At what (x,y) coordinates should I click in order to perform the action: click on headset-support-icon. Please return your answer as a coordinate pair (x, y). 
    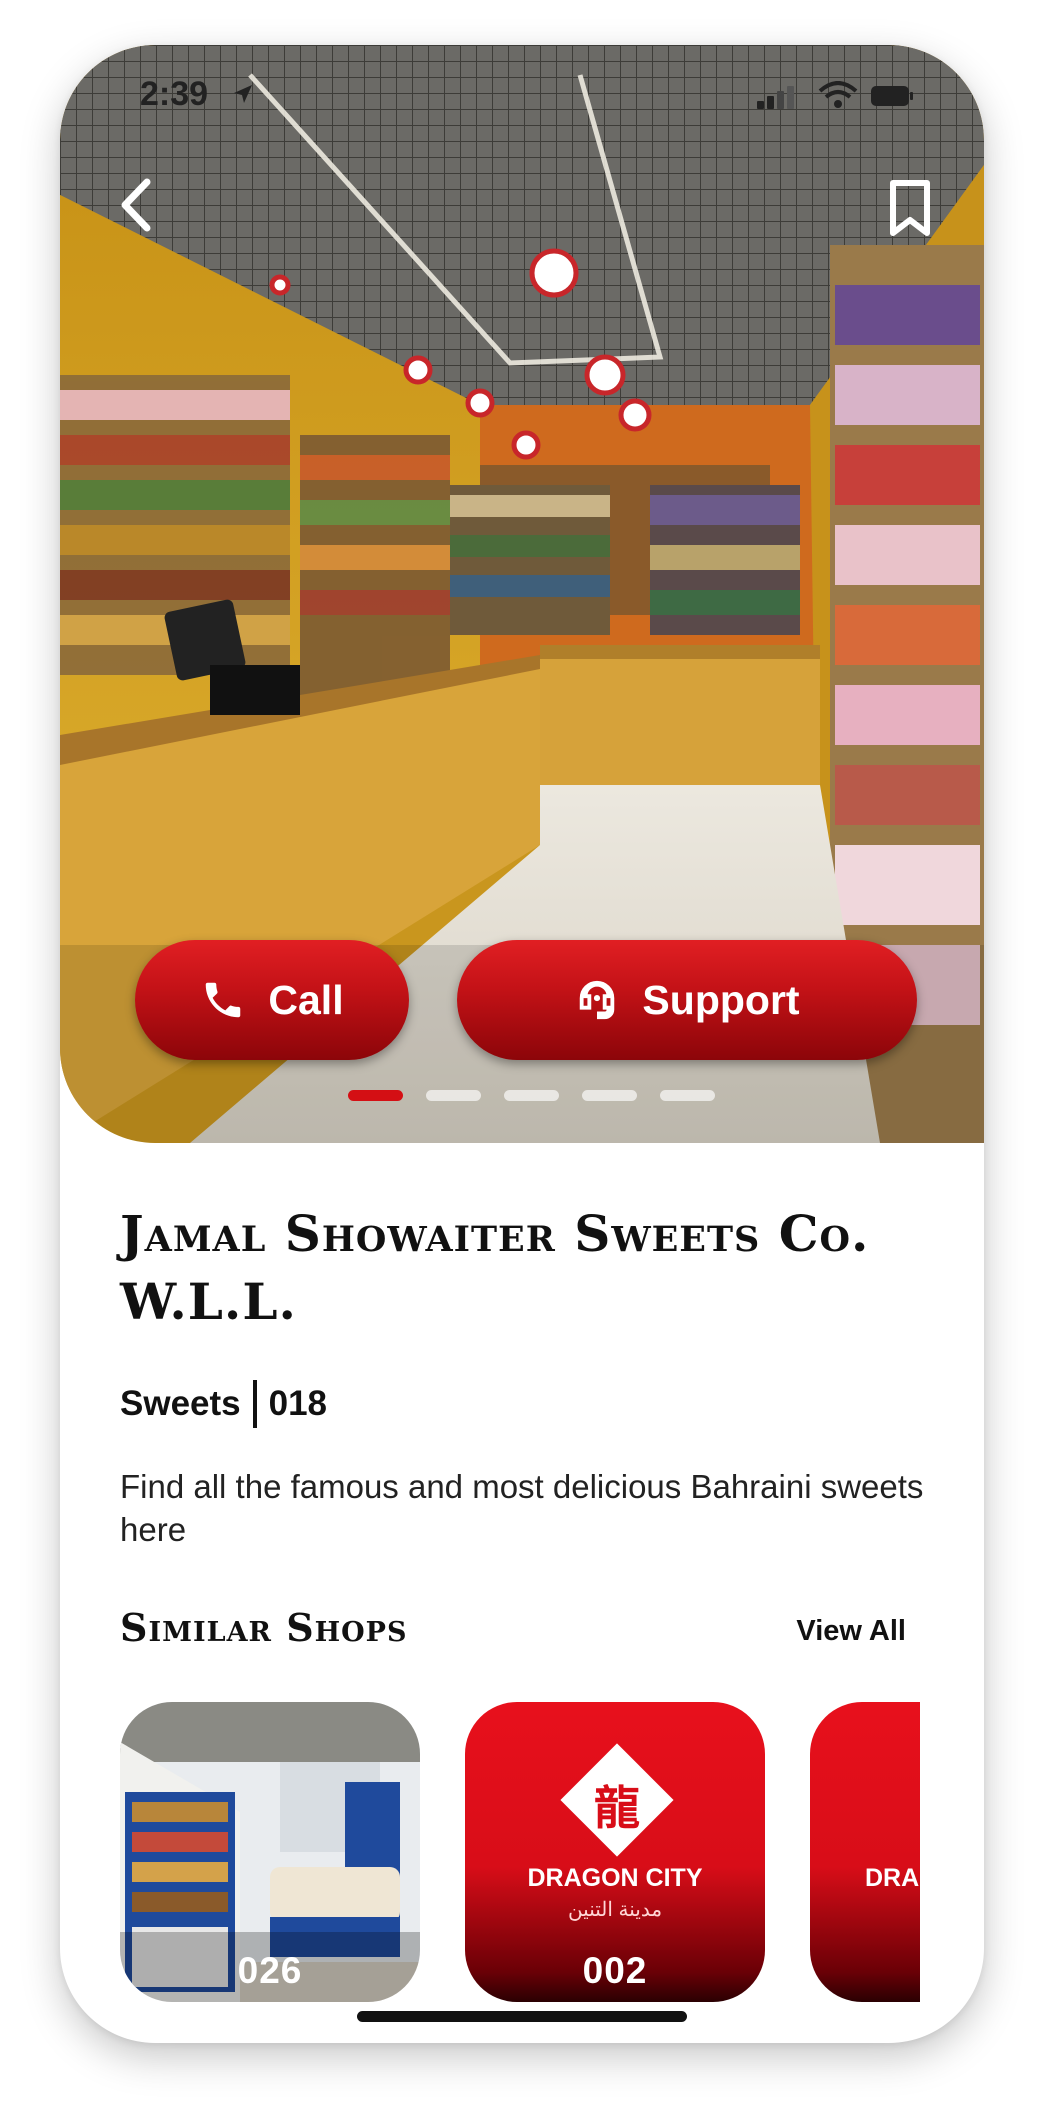
    Looking at the image, I should click on (597, 1000).